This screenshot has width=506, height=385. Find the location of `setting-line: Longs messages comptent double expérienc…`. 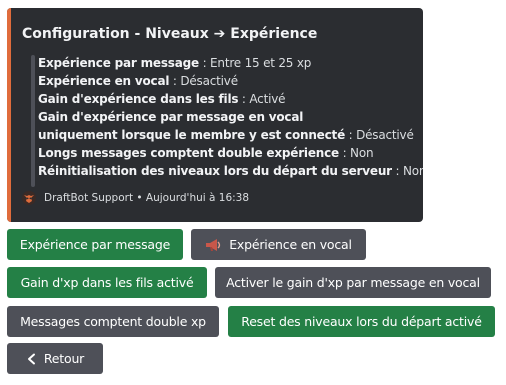

setting-line: Longs messages comptent double expérienc… is located at coordinates (230, 153).